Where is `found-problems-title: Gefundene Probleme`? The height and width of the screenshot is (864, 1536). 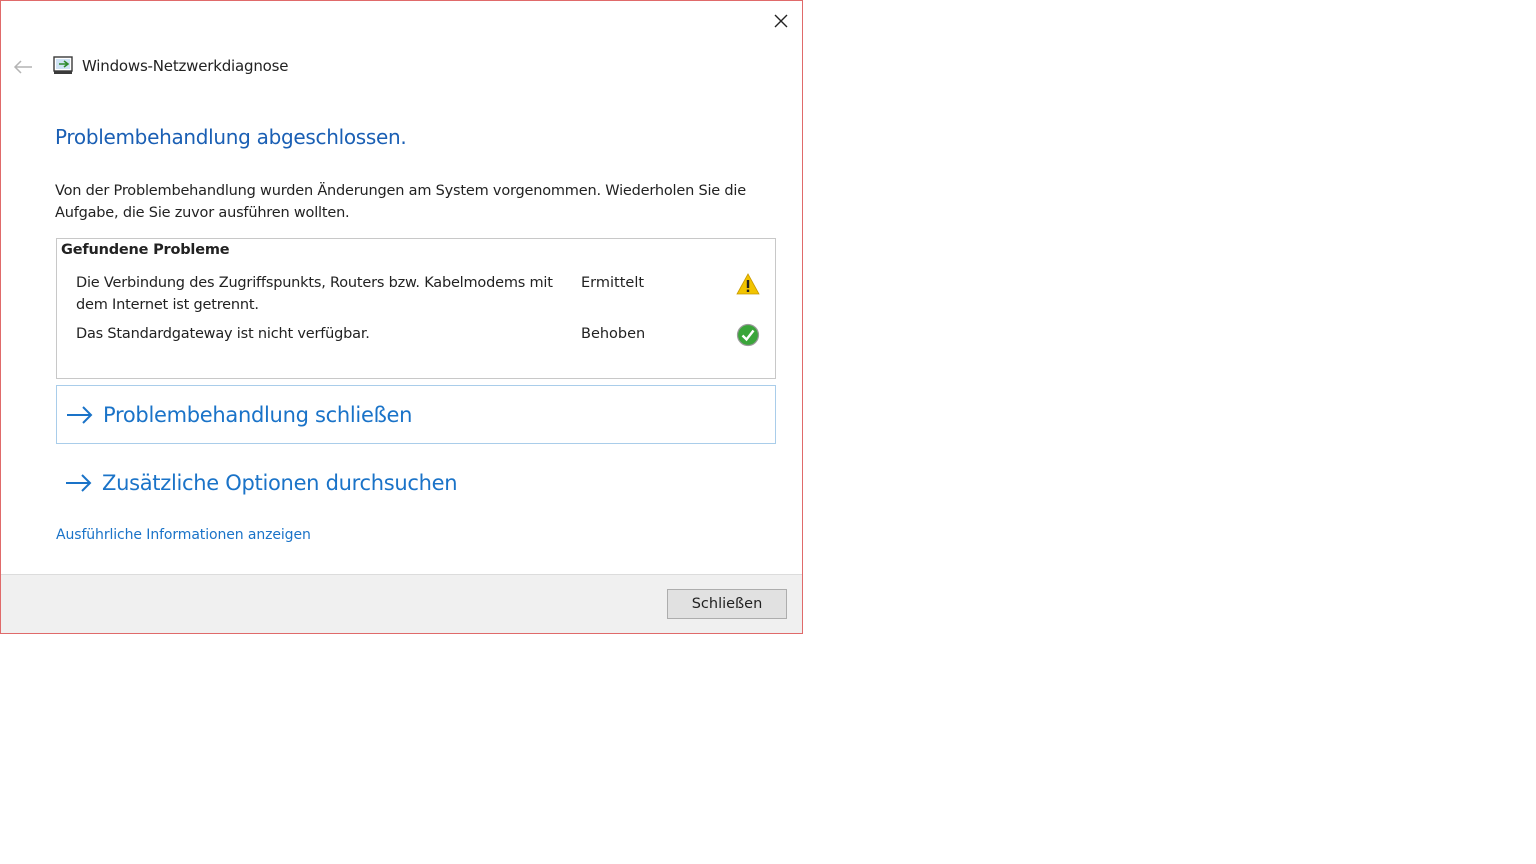
found-problems-title: Gefundene Probleme is located at coordinates (145, 250).